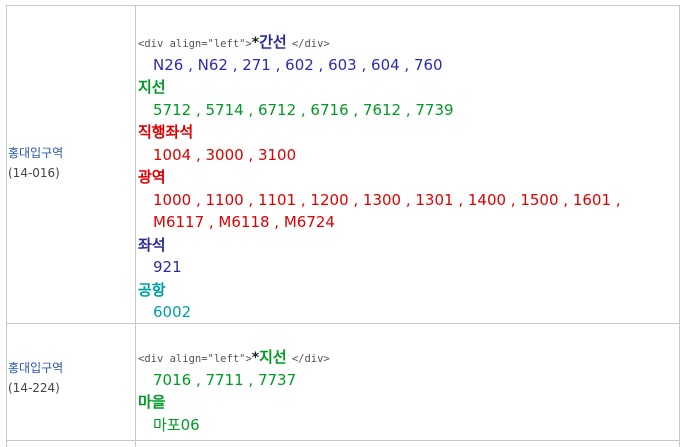 The image size is (684, 447). I want to click on route-numbers: 921, so click(167, 267).